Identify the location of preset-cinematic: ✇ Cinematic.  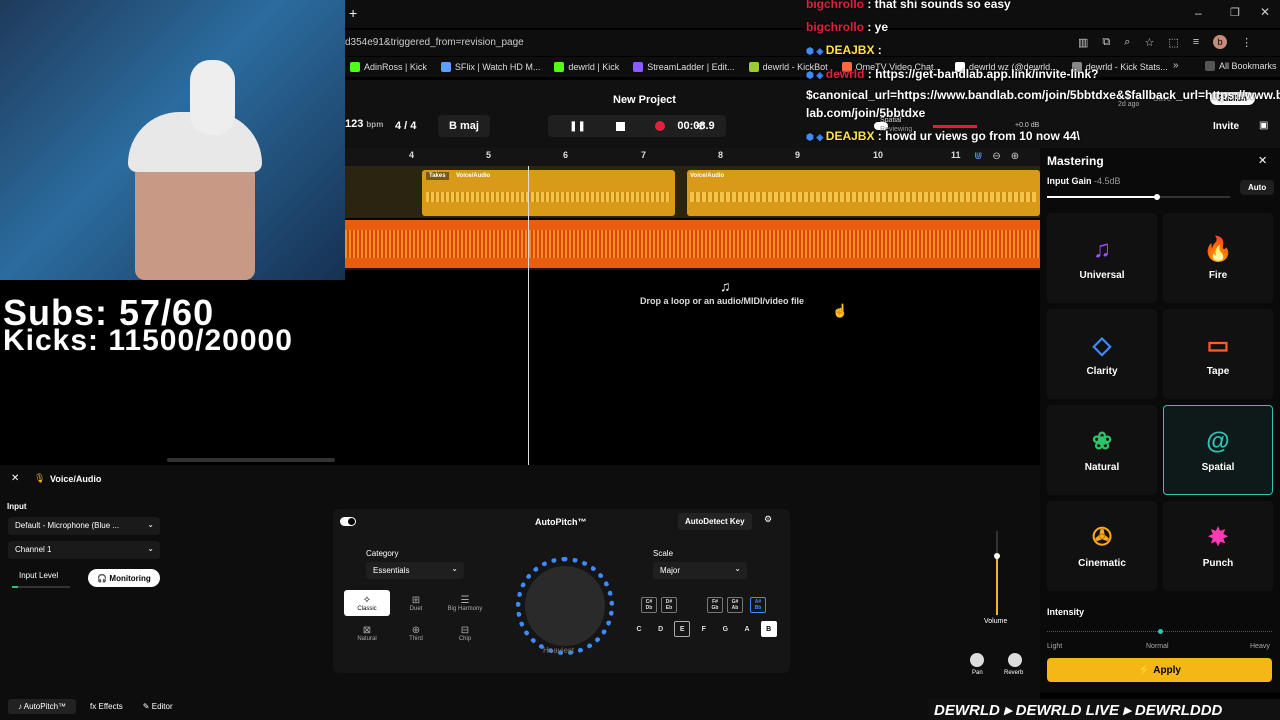
(1102, 546).